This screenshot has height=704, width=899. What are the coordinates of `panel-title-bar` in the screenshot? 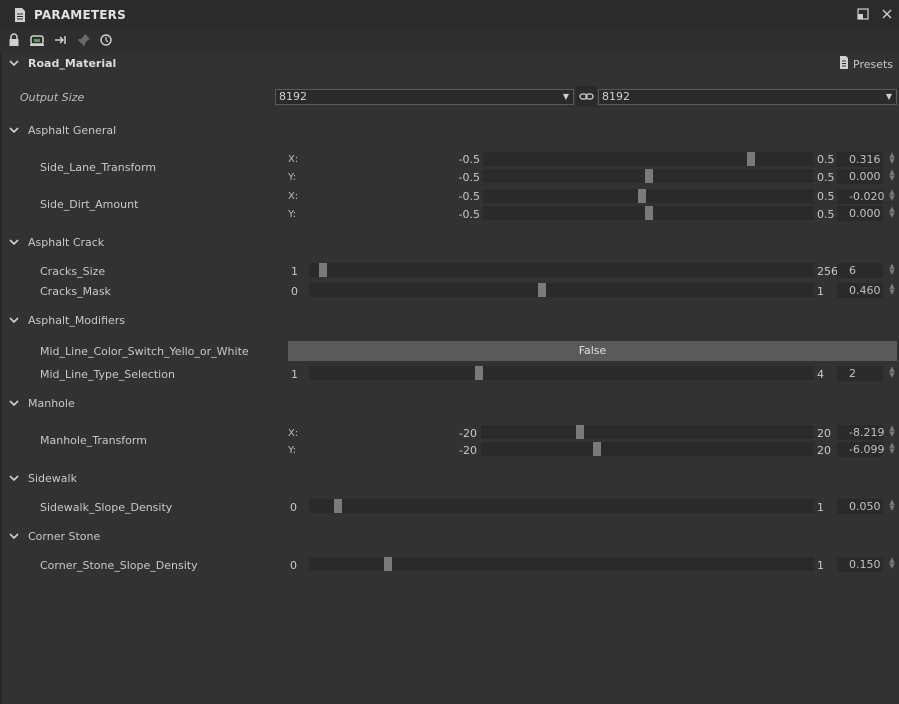 It's located at (449, 15).